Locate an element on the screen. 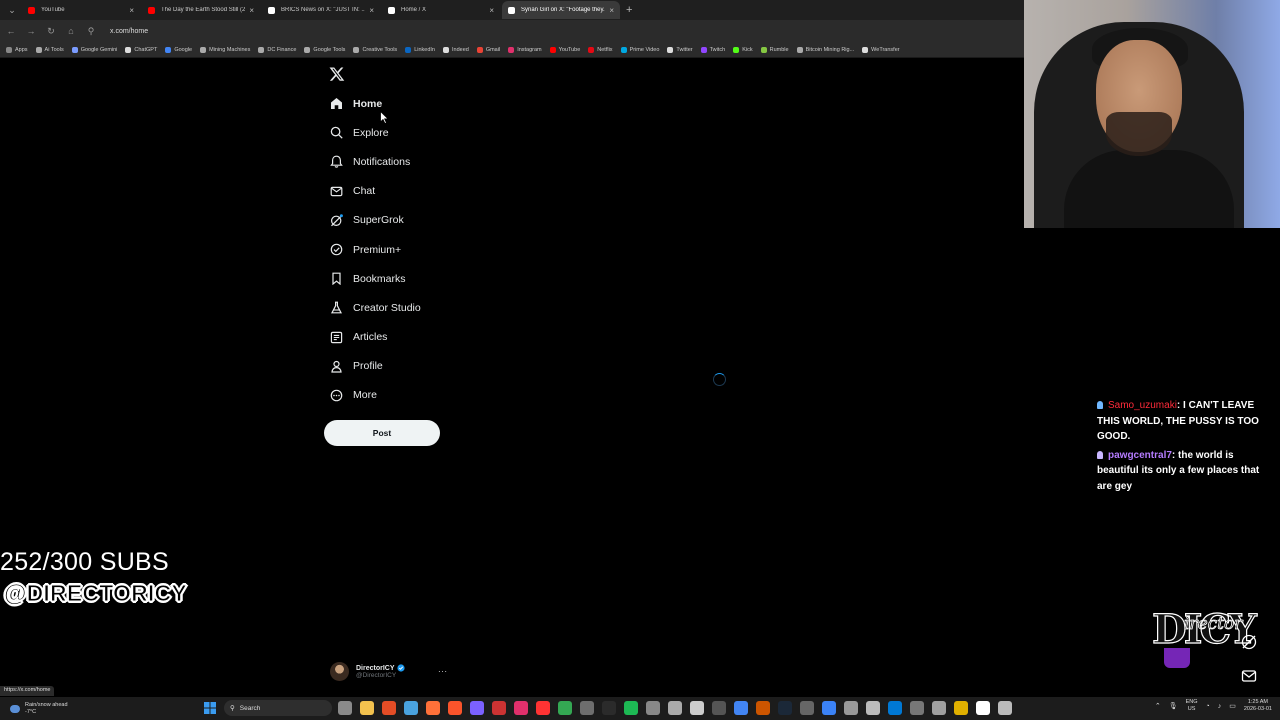 This screenshot has height=720, width=1280. weather-widget: Rain/snow ahead -7°C is located at coordinates (100, 709).